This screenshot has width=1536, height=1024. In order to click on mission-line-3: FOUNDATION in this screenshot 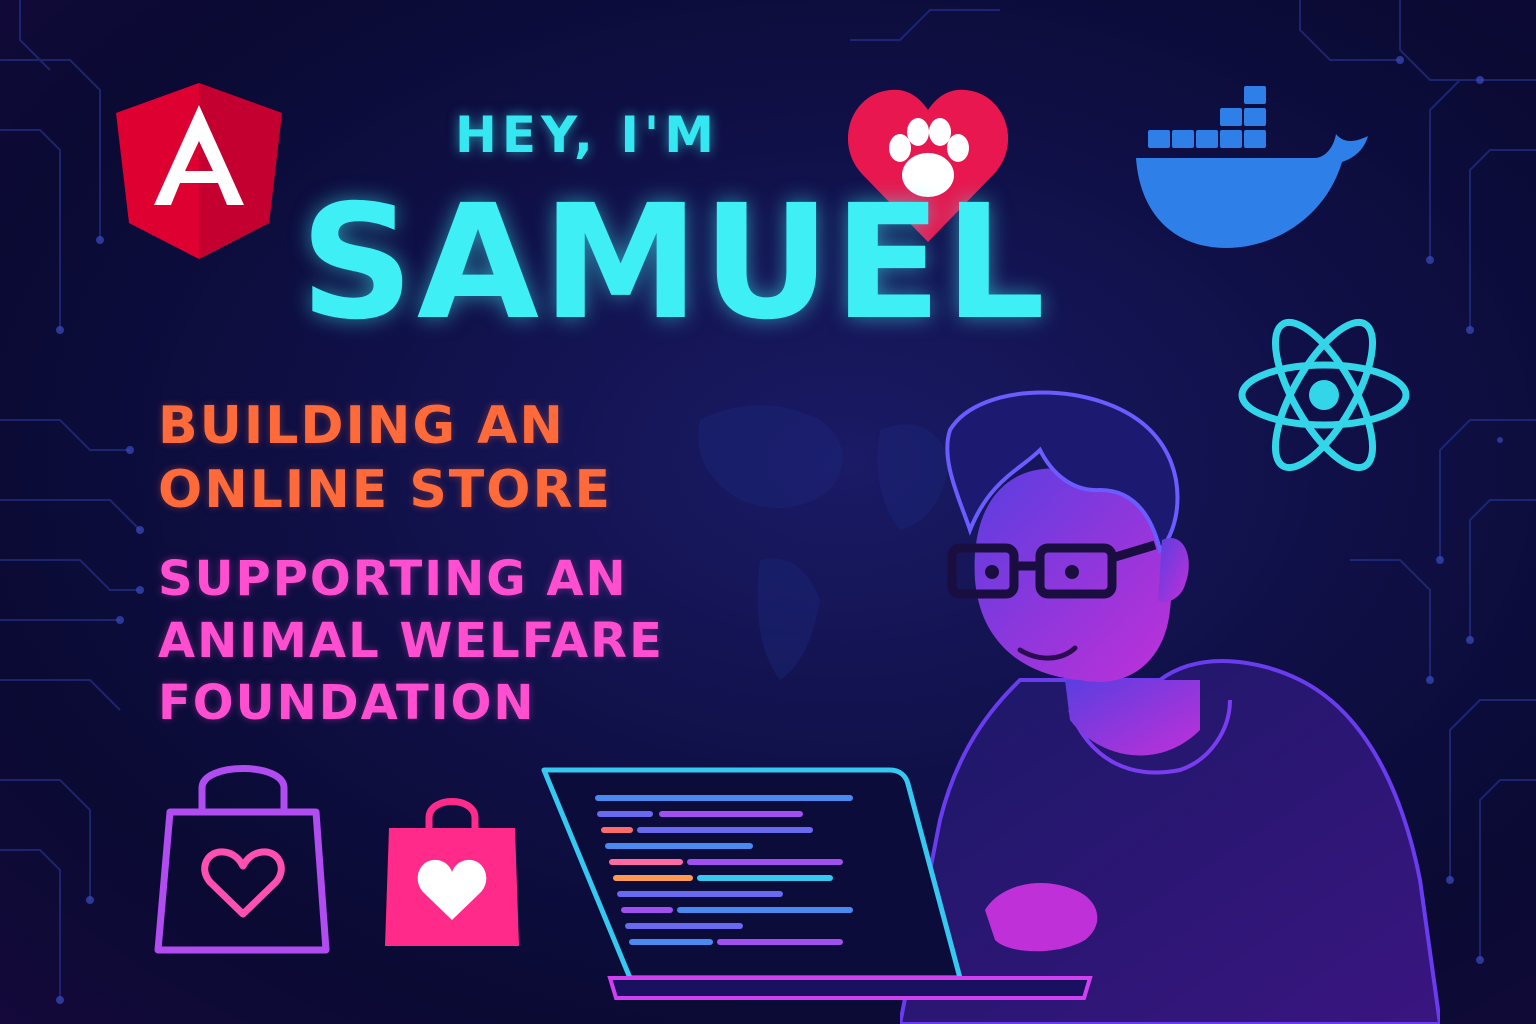, I will do `click(347, 703)`.